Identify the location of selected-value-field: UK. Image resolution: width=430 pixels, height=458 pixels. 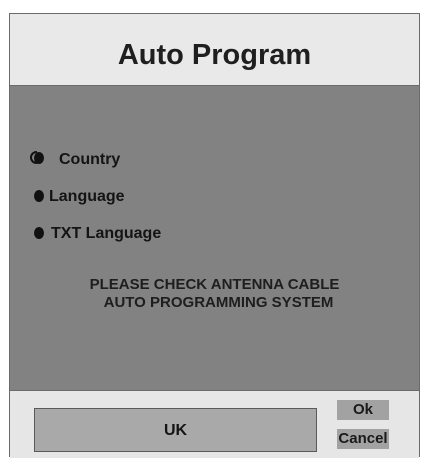
(175, 430).